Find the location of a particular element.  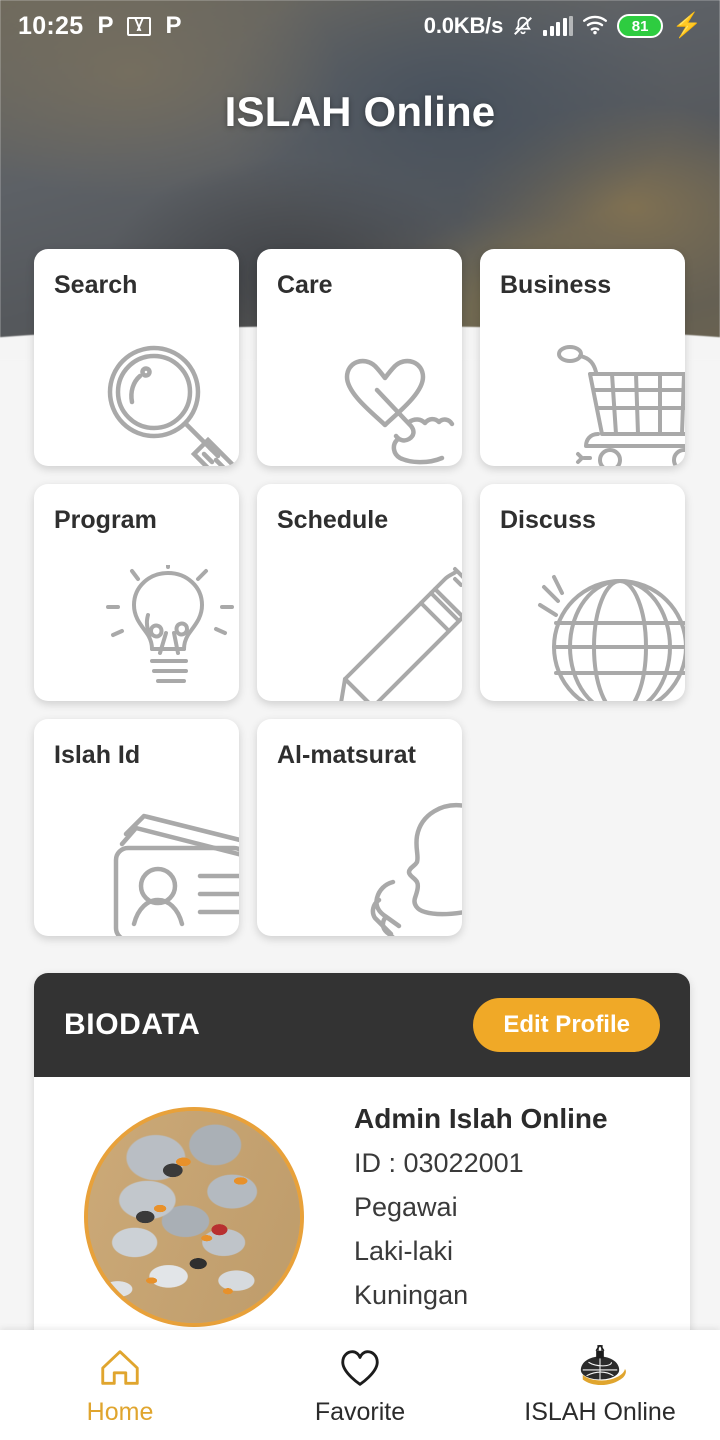

profile-gender: Laki-laki is located at coordinates (404, 1251).